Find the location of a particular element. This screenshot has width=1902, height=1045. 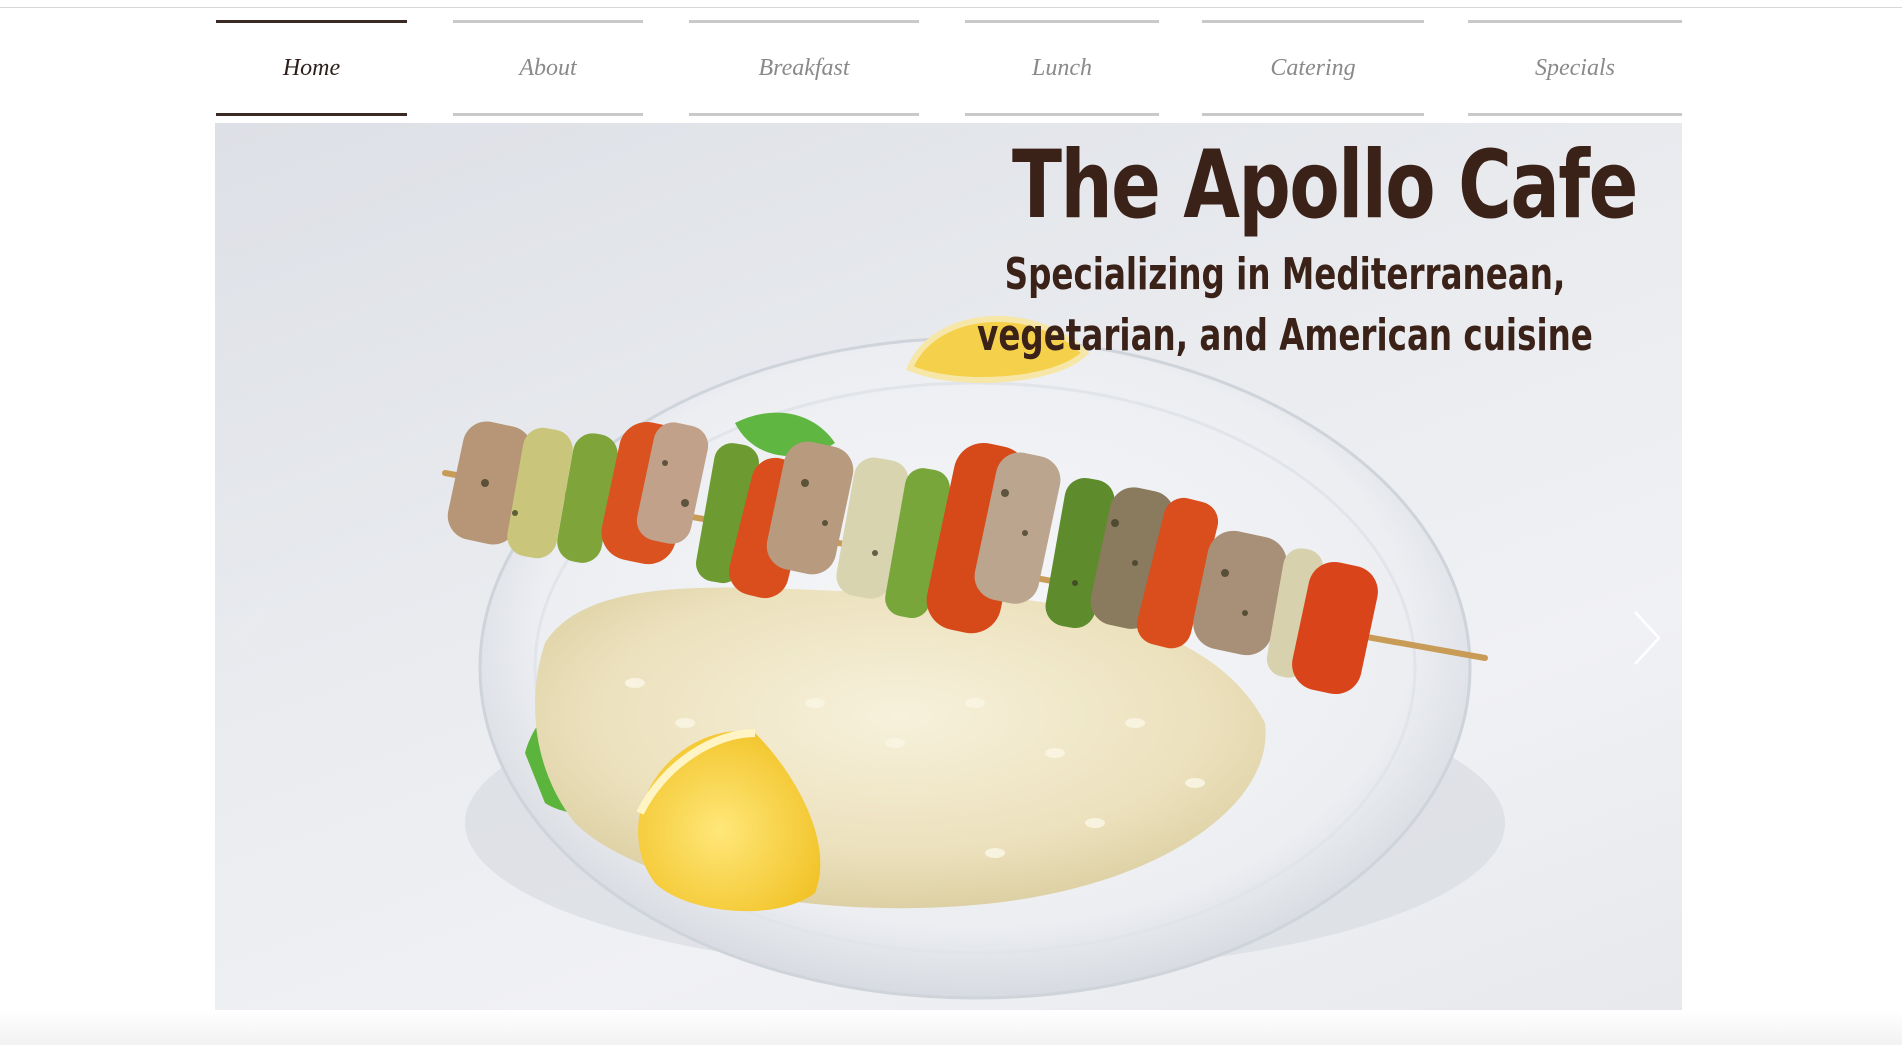

page-bottom-fade is located at coordinates (951, 1027).